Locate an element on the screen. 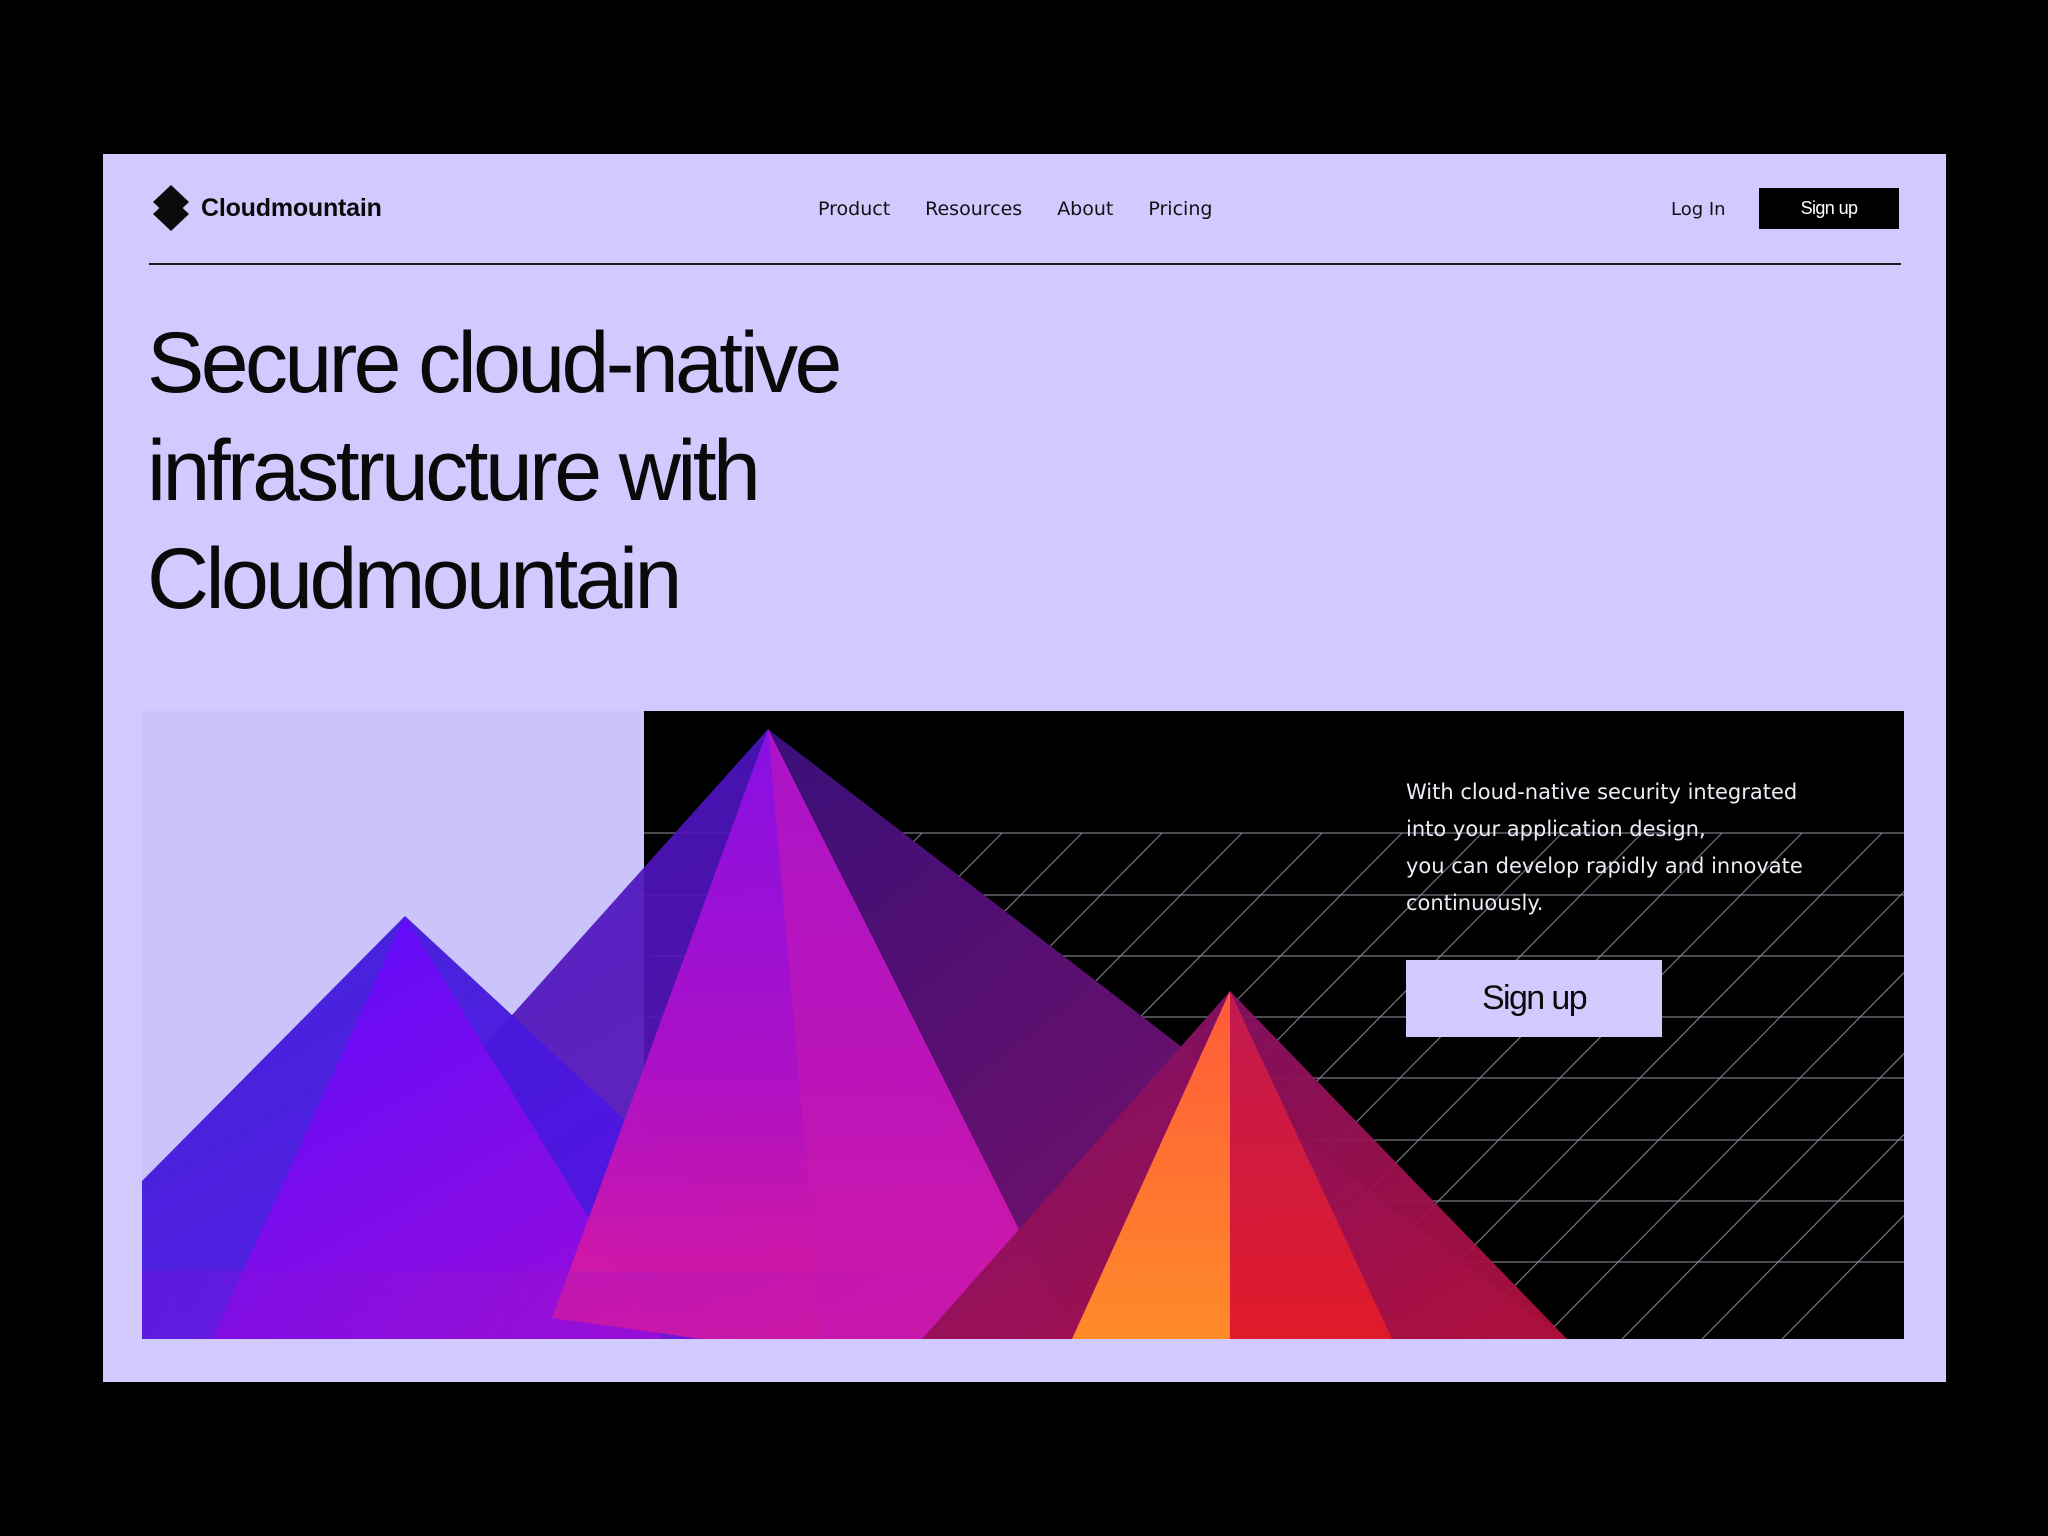 The width and height of the screenshot is (2048, 1536). brand-logo: Cloudmountain is located at coordinates (266, 208).